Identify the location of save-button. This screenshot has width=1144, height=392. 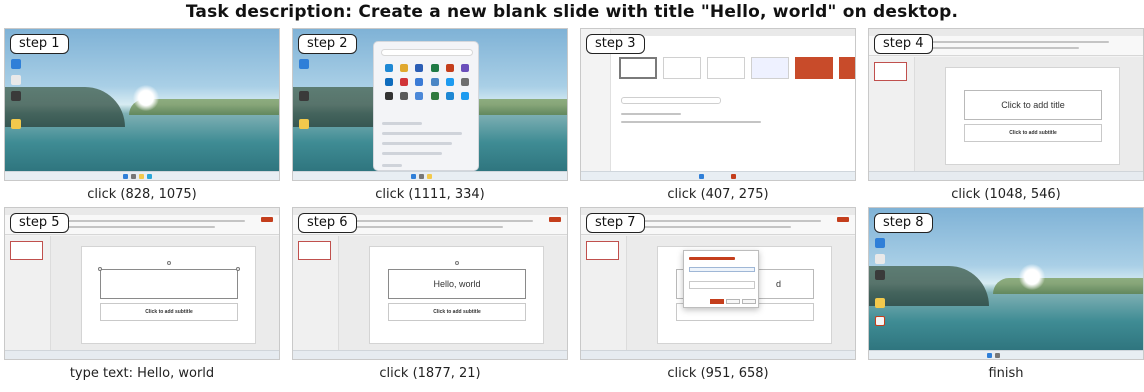
(717, 301).